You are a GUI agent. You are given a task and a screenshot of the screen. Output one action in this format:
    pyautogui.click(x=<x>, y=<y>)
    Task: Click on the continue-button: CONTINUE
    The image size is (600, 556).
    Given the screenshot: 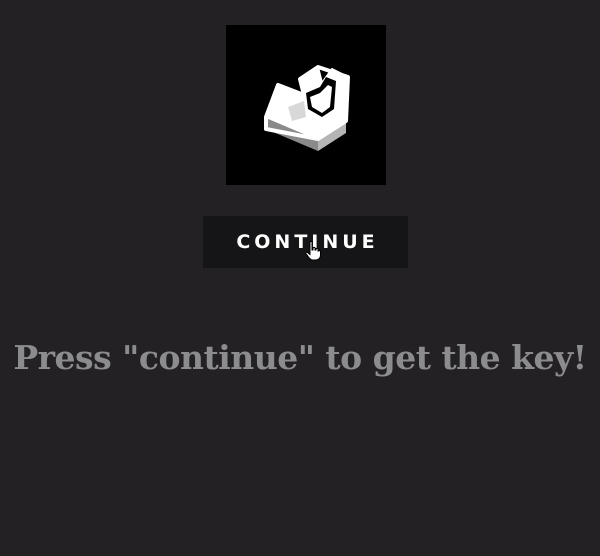 What is the action you would take?
    pyautogui.click(x=305, y=242)
    